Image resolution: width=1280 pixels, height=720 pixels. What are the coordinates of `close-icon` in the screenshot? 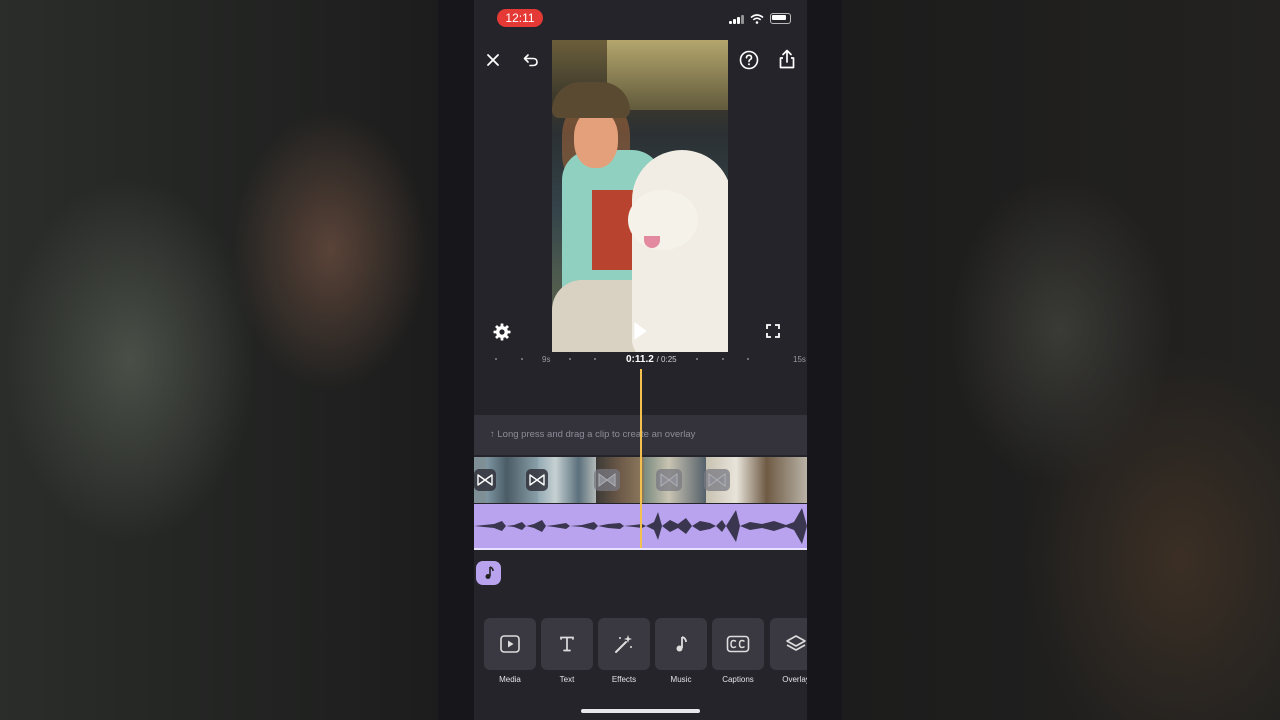 It's located at (493, 60).